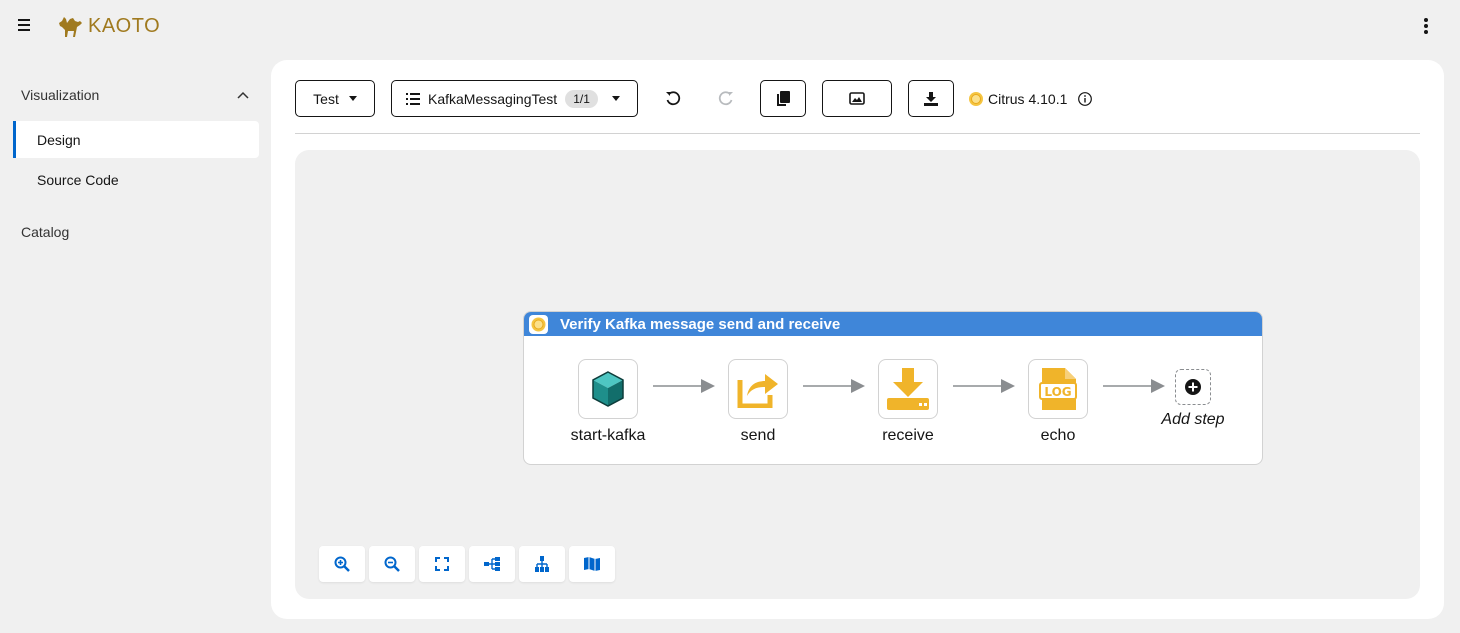  Describe the element at coordinates (124, 25) in the screenshot. I see `brand-name: KAOTO` at that location.